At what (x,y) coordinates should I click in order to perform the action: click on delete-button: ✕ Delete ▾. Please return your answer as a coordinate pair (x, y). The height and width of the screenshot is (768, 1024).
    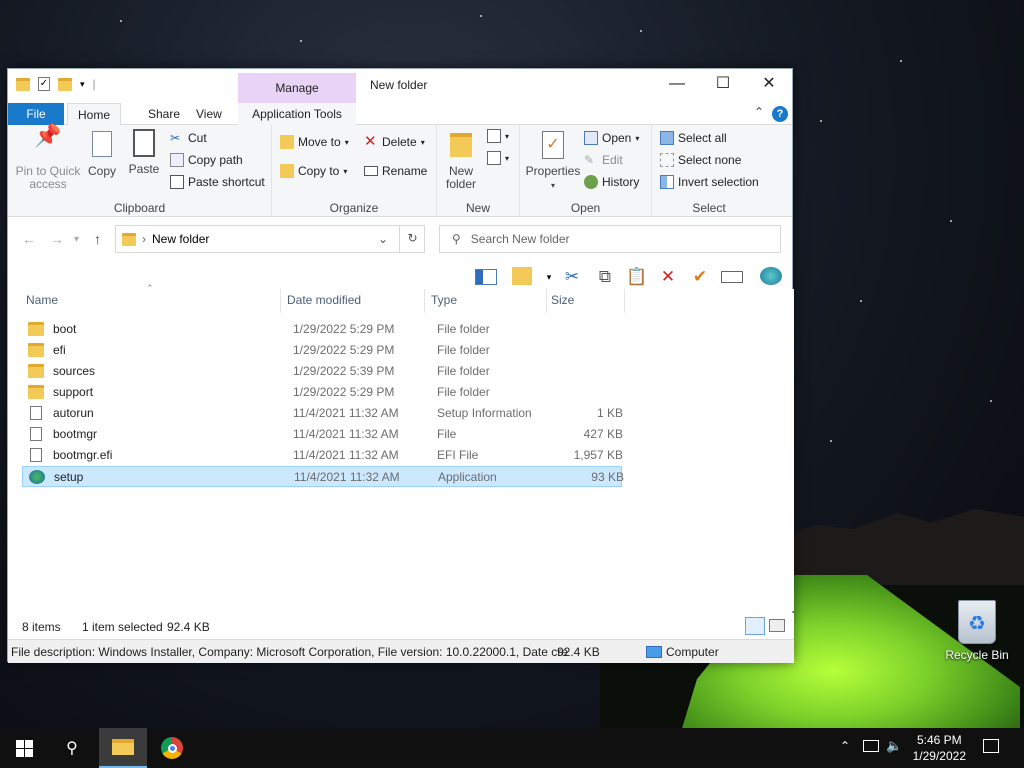
    Looking at the image, I should click on (394, 141).